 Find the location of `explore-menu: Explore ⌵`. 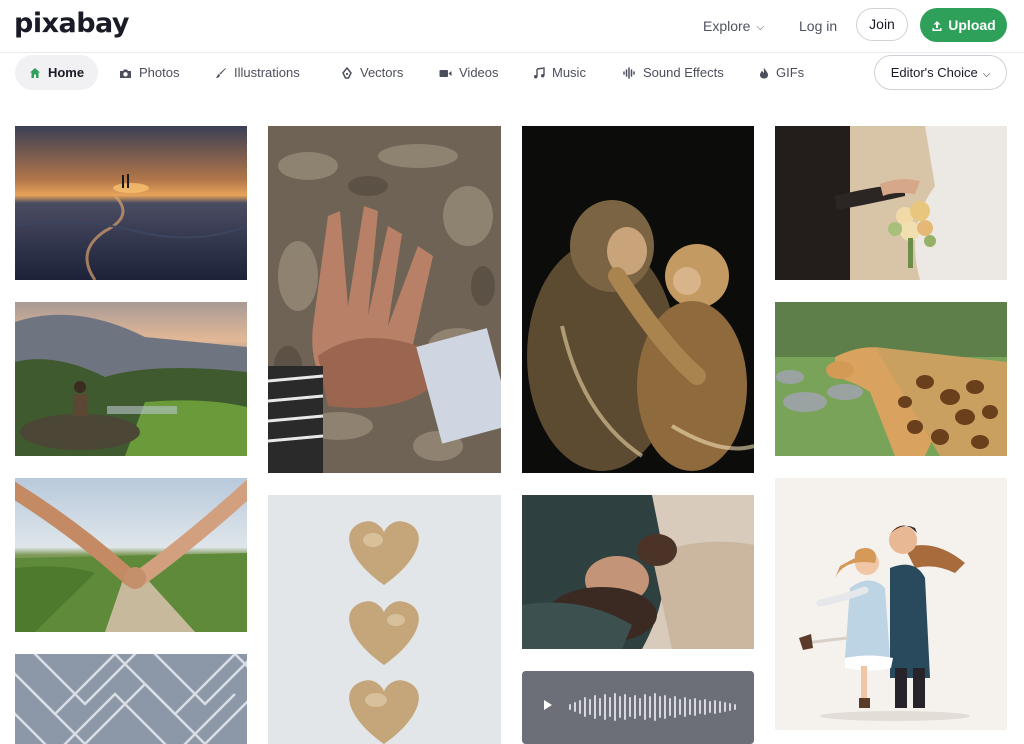

explore-menu: Explore ⌵ is located at coordinates (733, 26).